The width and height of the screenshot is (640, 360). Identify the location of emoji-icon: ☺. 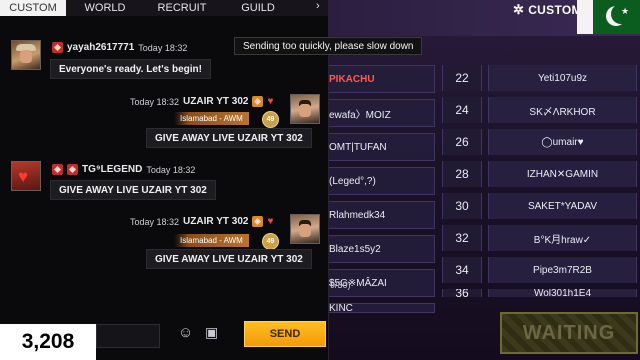
(185, 332).